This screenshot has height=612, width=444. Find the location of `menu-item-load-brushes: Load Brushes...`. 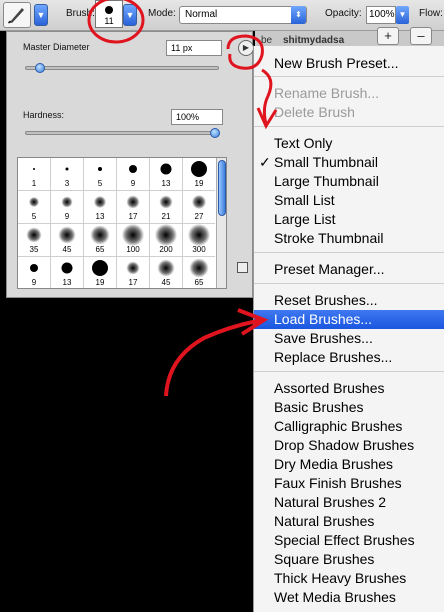

menu-item-load-brushes: Load Brushes... is located at coordinates (349, 319).